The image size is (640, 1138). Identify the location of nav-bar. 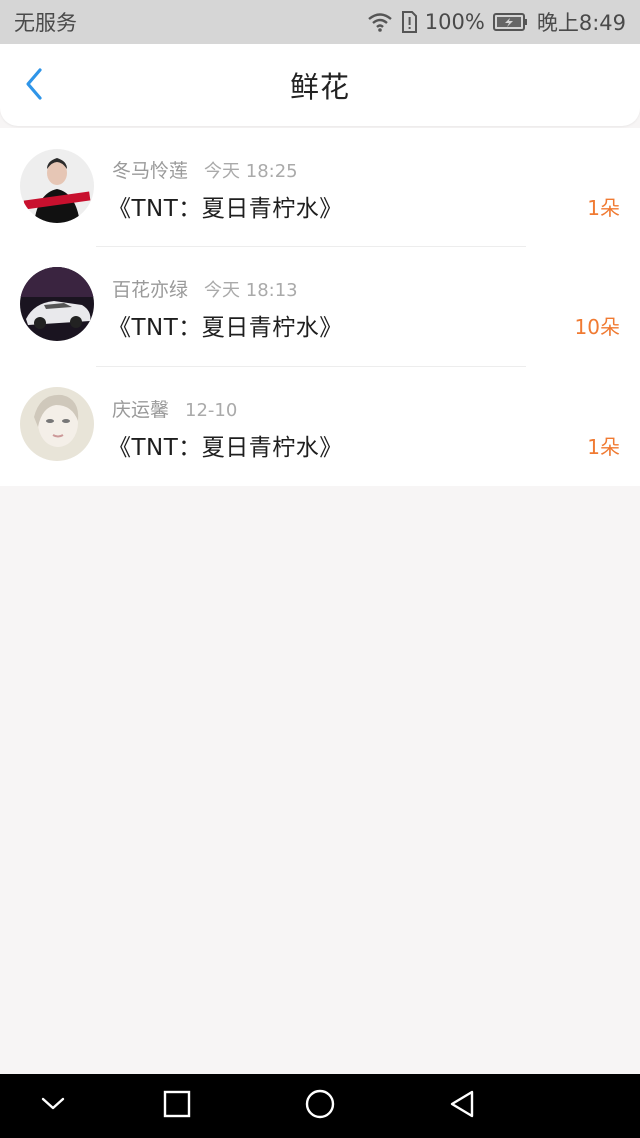
(320, 1106).